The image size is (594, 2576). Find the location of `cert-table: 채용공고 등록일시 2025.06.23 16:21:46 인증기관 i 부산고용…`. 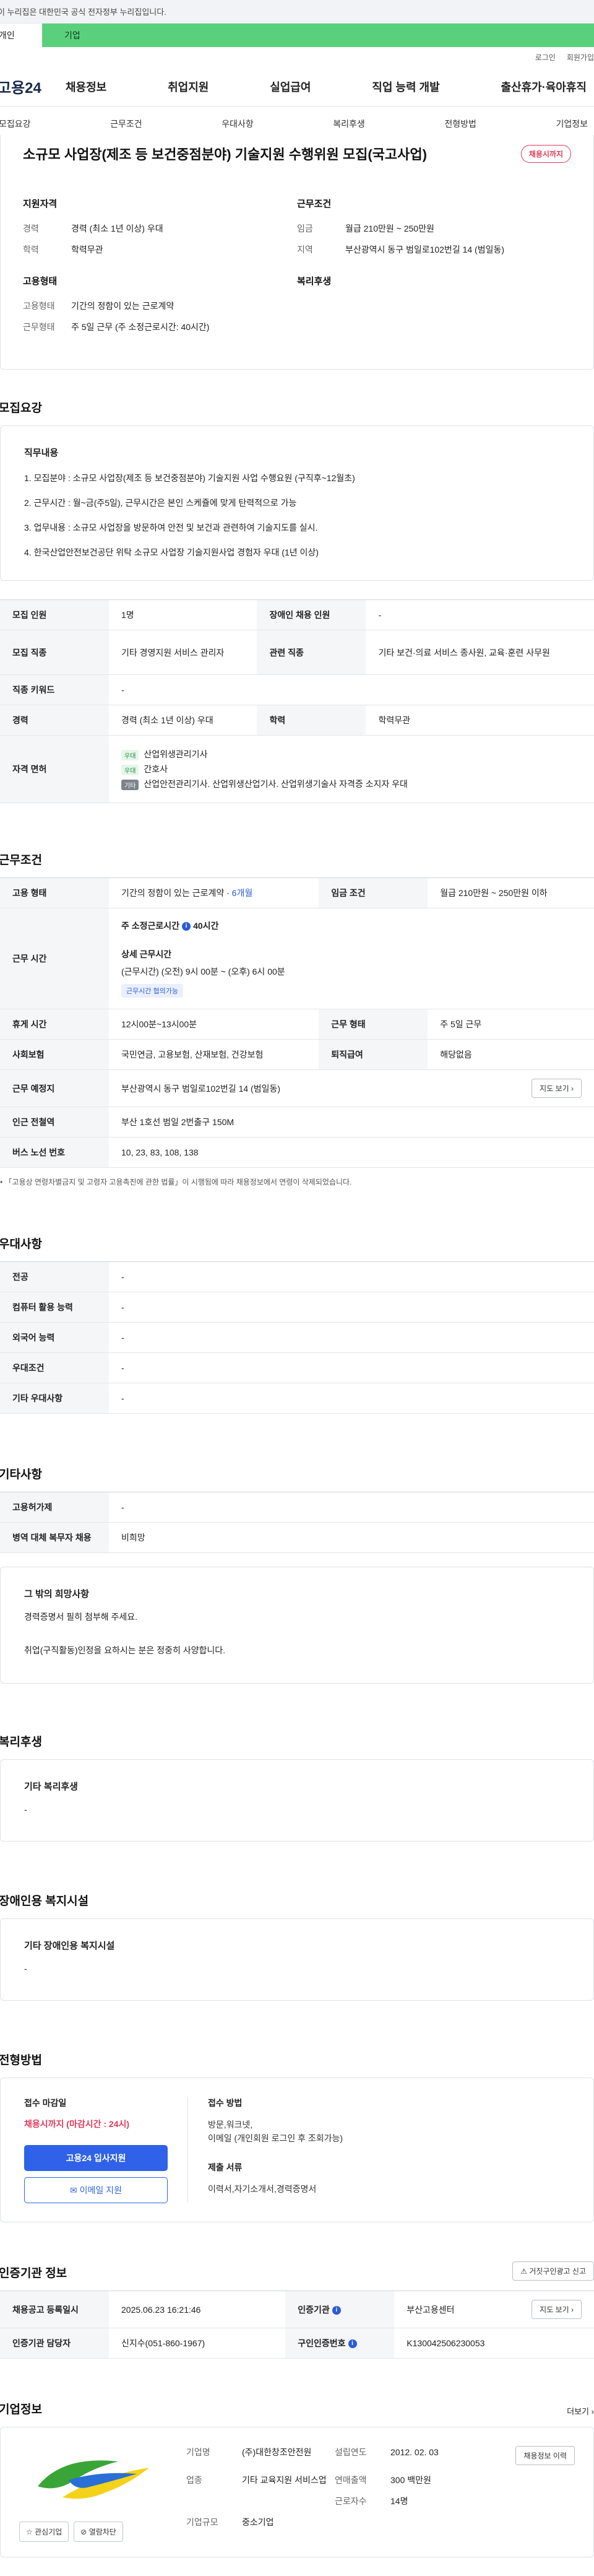

cert-table: 채용공고 등록일시 2025.06.23 16:21:46 인증기관 i 부산고용… is located at coordinates (297, 2325).